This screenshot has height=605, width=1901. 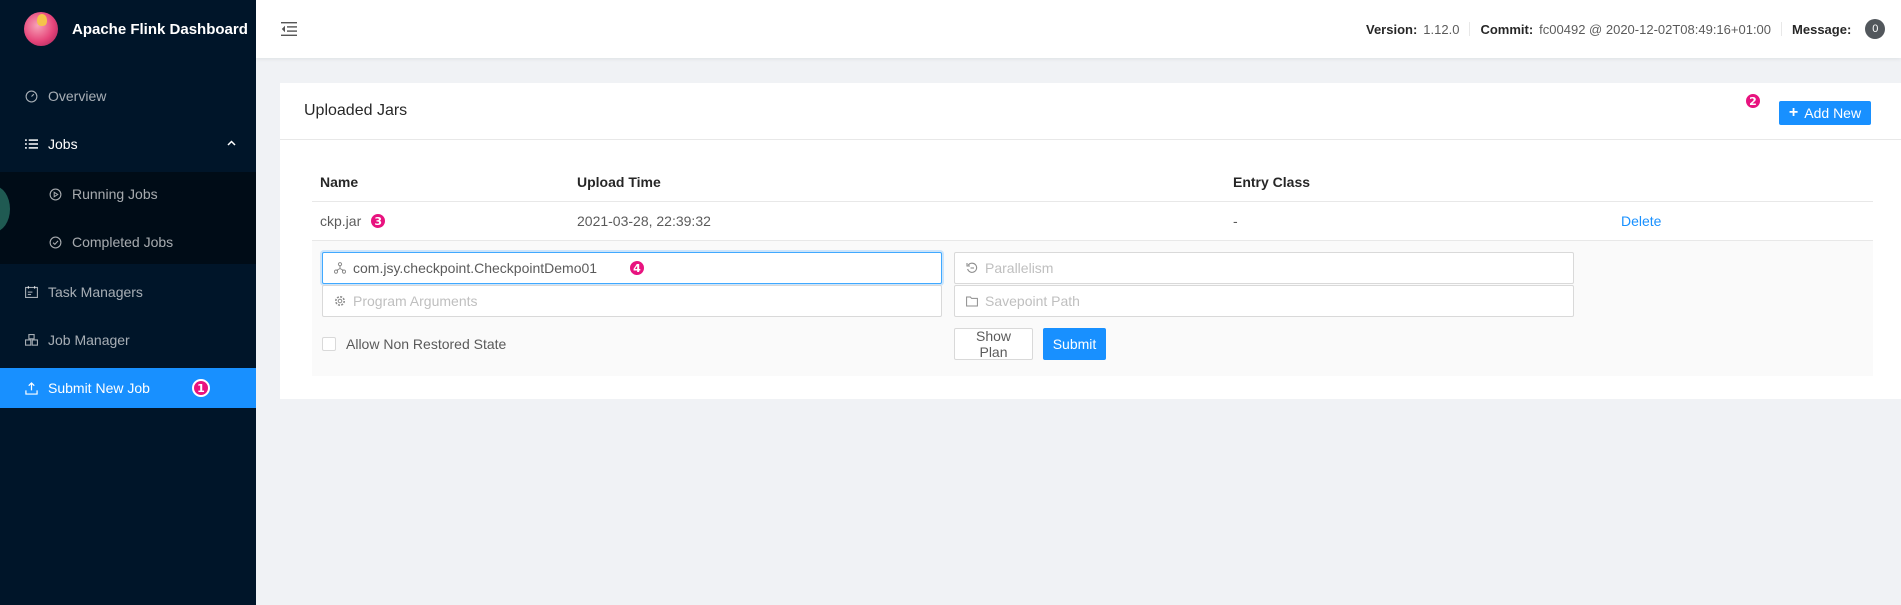 I want to click on sidebar-item-label: Submit New Job, so click(x=99, y=388).